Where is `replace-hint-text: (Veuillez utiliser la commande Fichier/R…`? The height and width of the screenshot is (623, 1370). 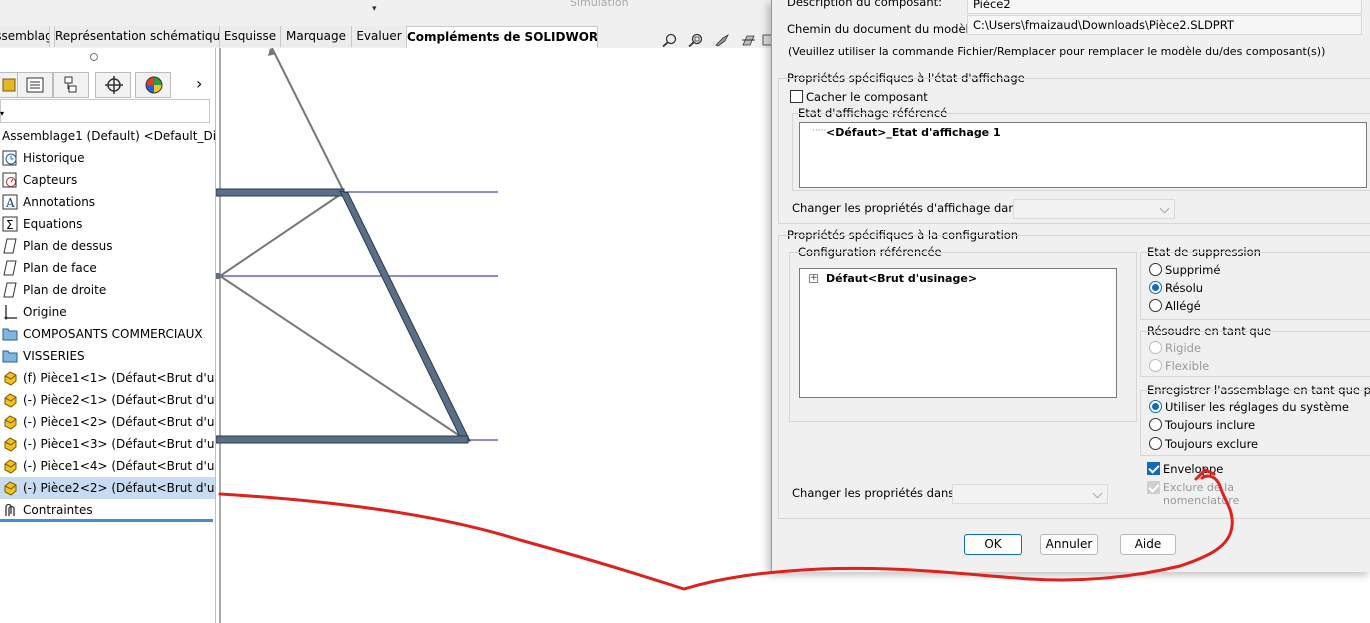 replace-hint-text: (Veuillez utiliser la commande Fichier/R… is located at coordinates (1057, 51).